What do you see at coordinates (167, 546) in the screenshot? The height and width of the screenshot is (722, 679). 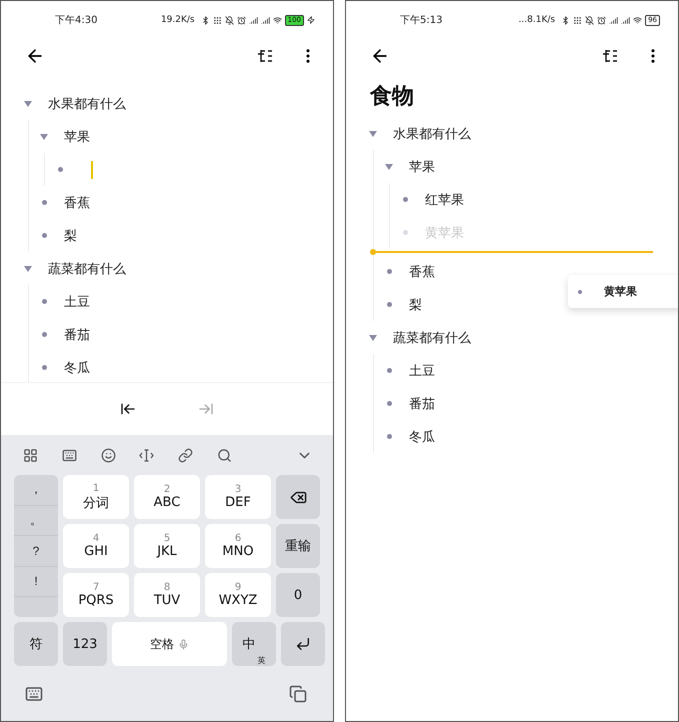 I see `letter-key: 5 JKL` at bounding box center [167, 546].